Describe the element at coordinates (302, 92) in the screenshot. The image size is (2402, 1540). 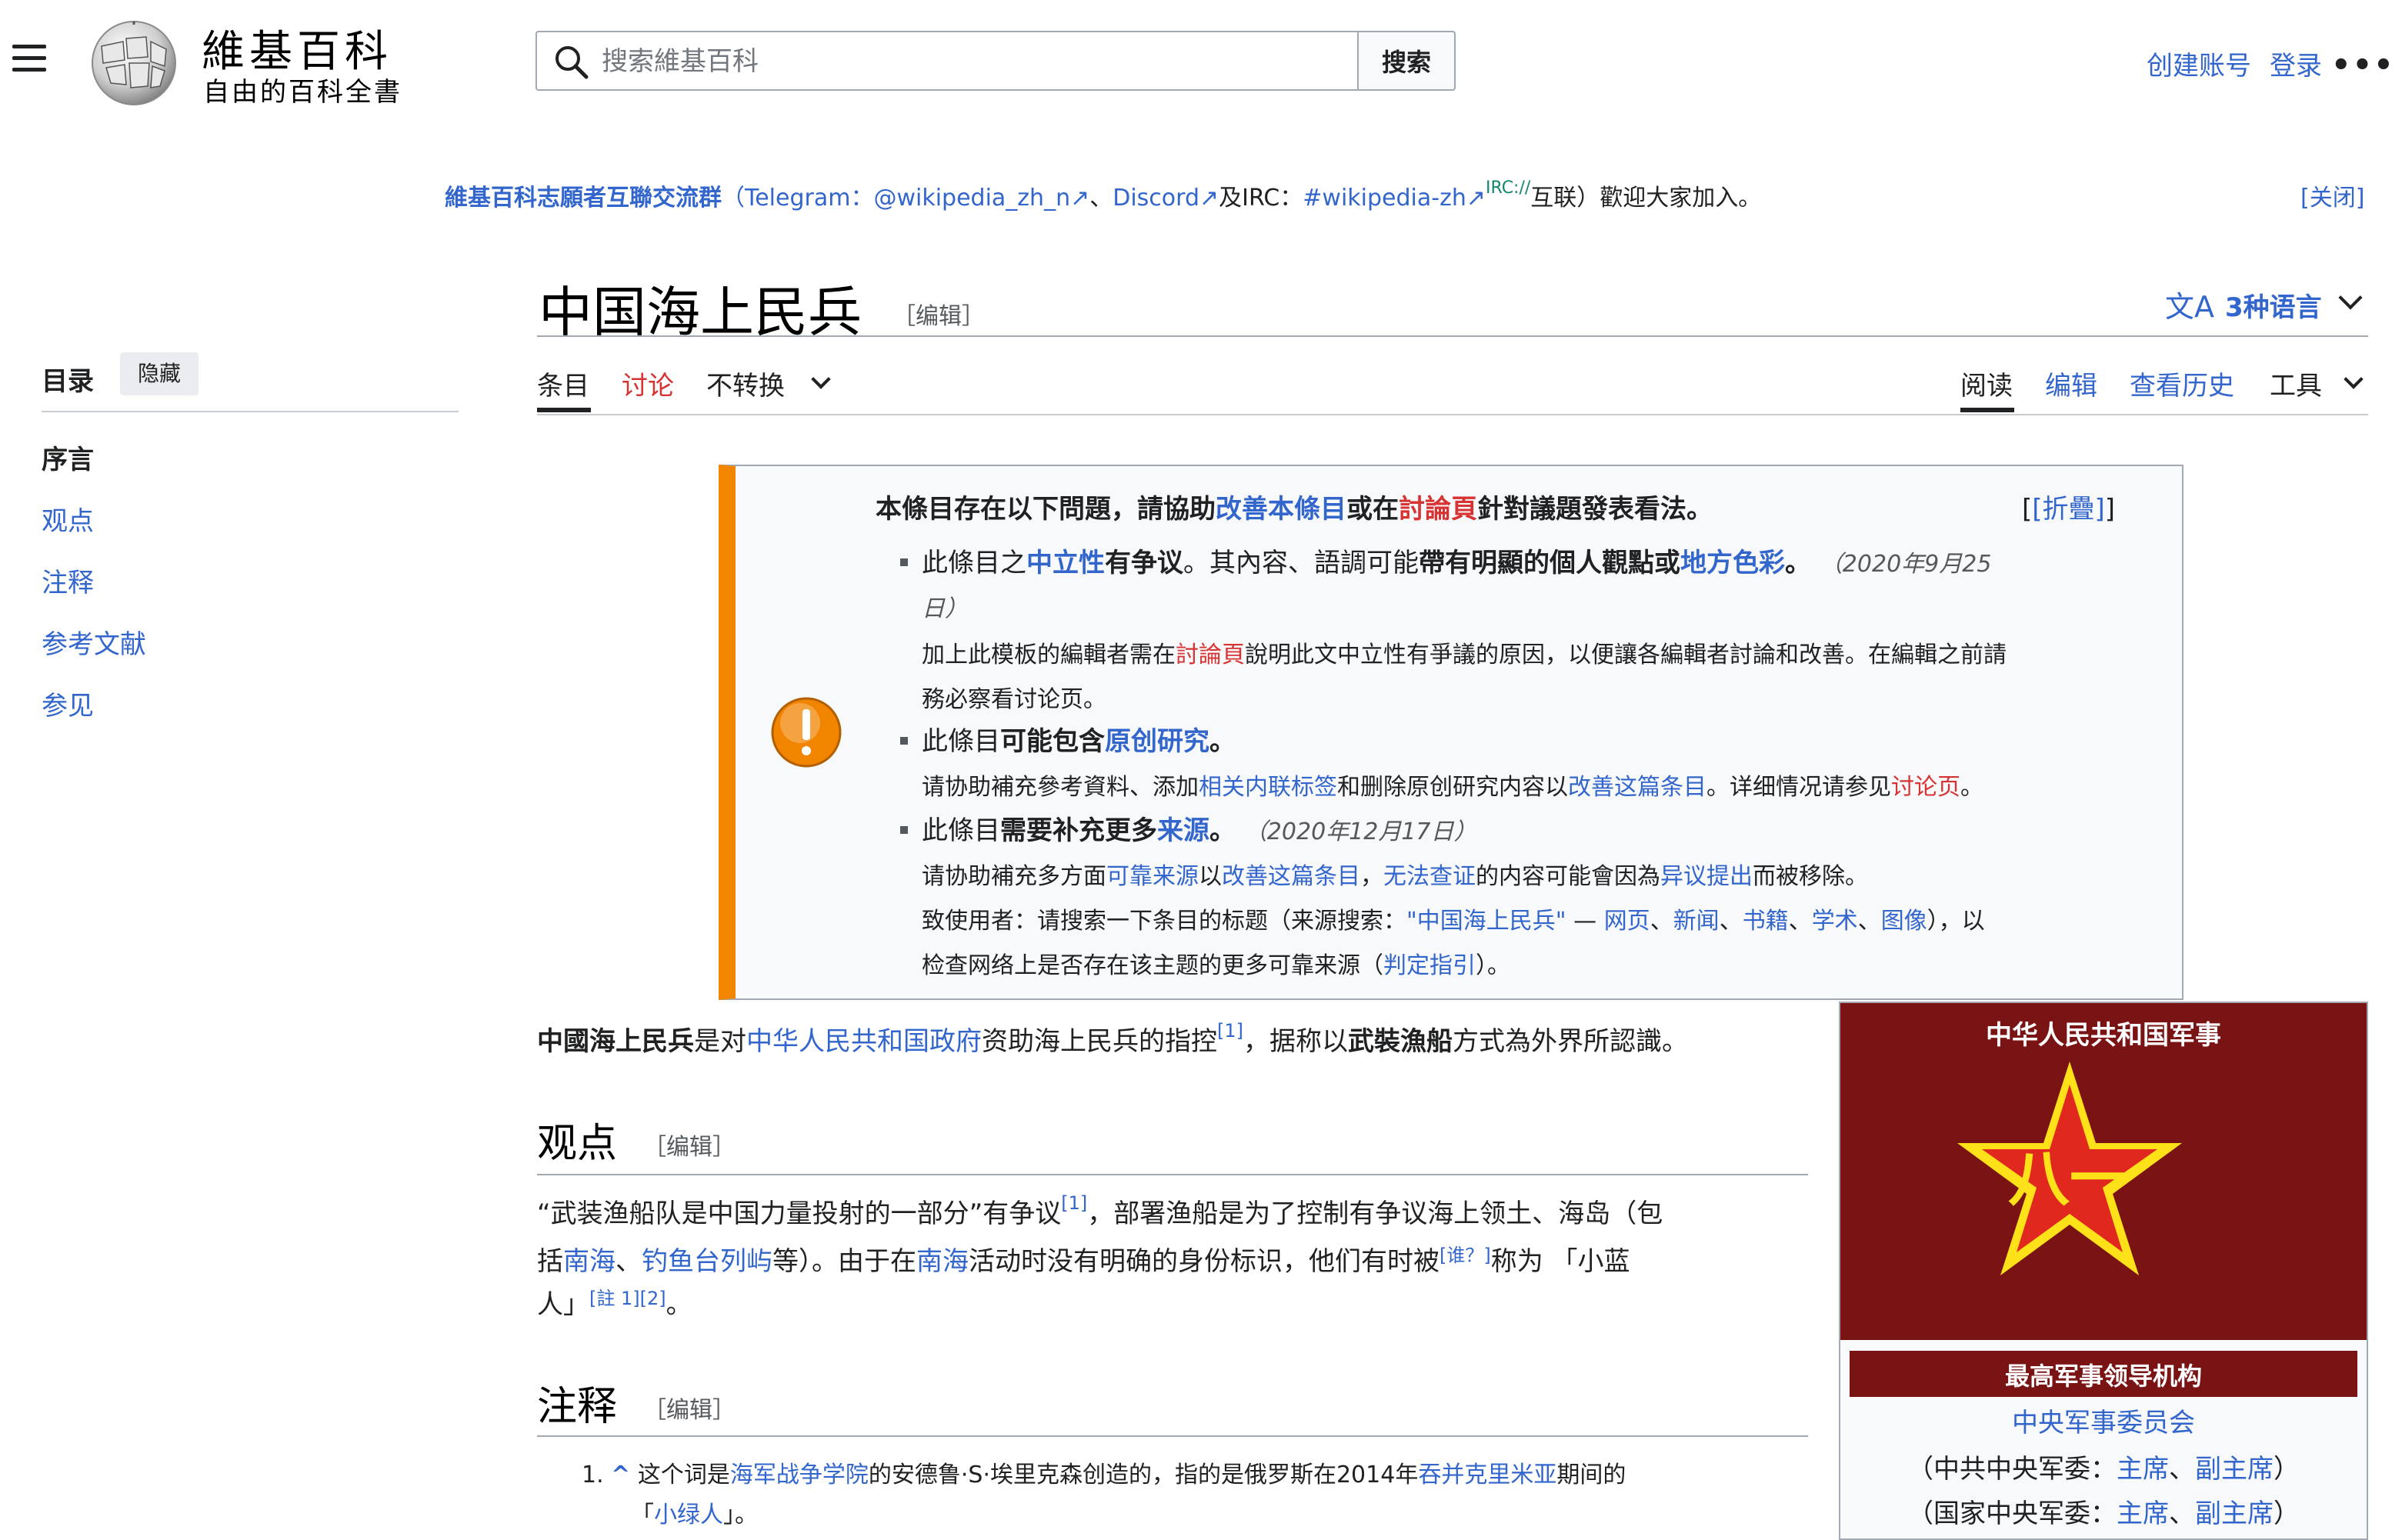
I see `site-tagline: 自由的百科全書` at that location.